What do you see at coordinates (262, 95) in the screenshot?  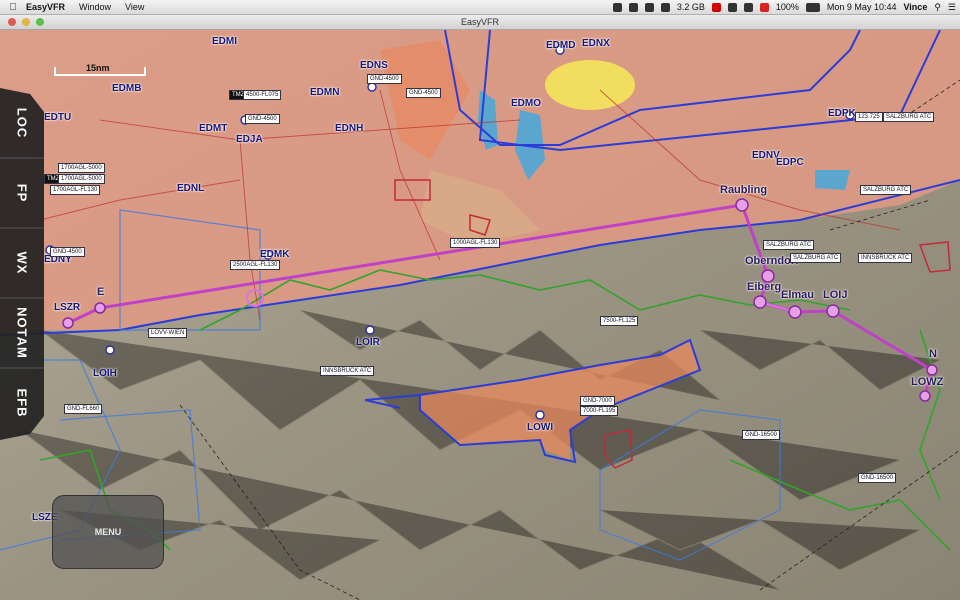 I see `tag-edmt-alt: 4500-FL075` at bounding box center [262, 95].